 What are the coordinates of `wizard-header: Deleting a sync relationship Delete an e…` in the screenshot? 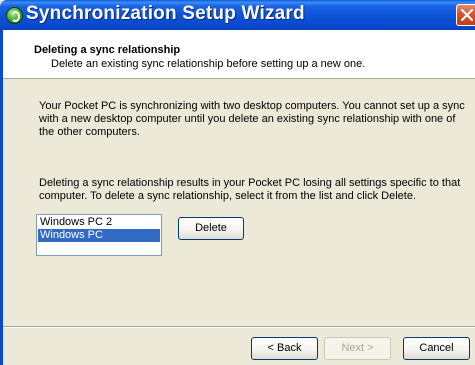 It's located at (239, 54).